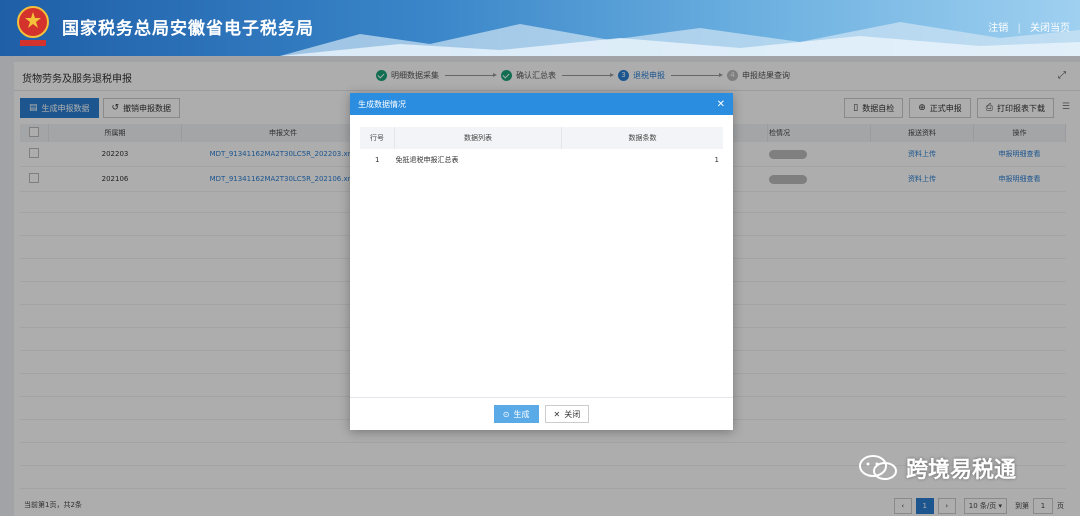  Describe the element at coordinates (541, 104) in the screenshot. I see `dialog-header: 生成数据情况 ✕` at that location.